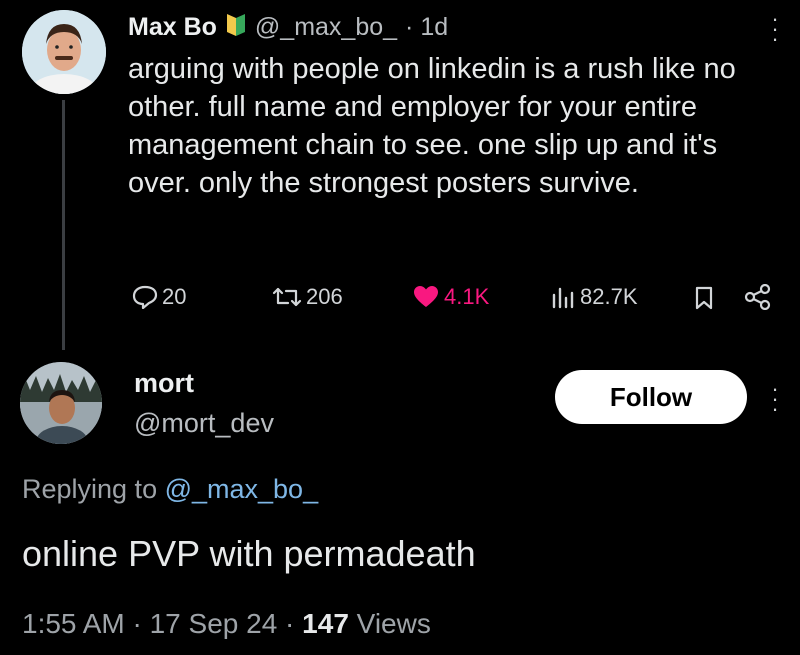 The width and height of the screenshot is (800, 655). Describe the element at coordinates (389, 623) in the screenshot. I see `views-label: Views` at that location.